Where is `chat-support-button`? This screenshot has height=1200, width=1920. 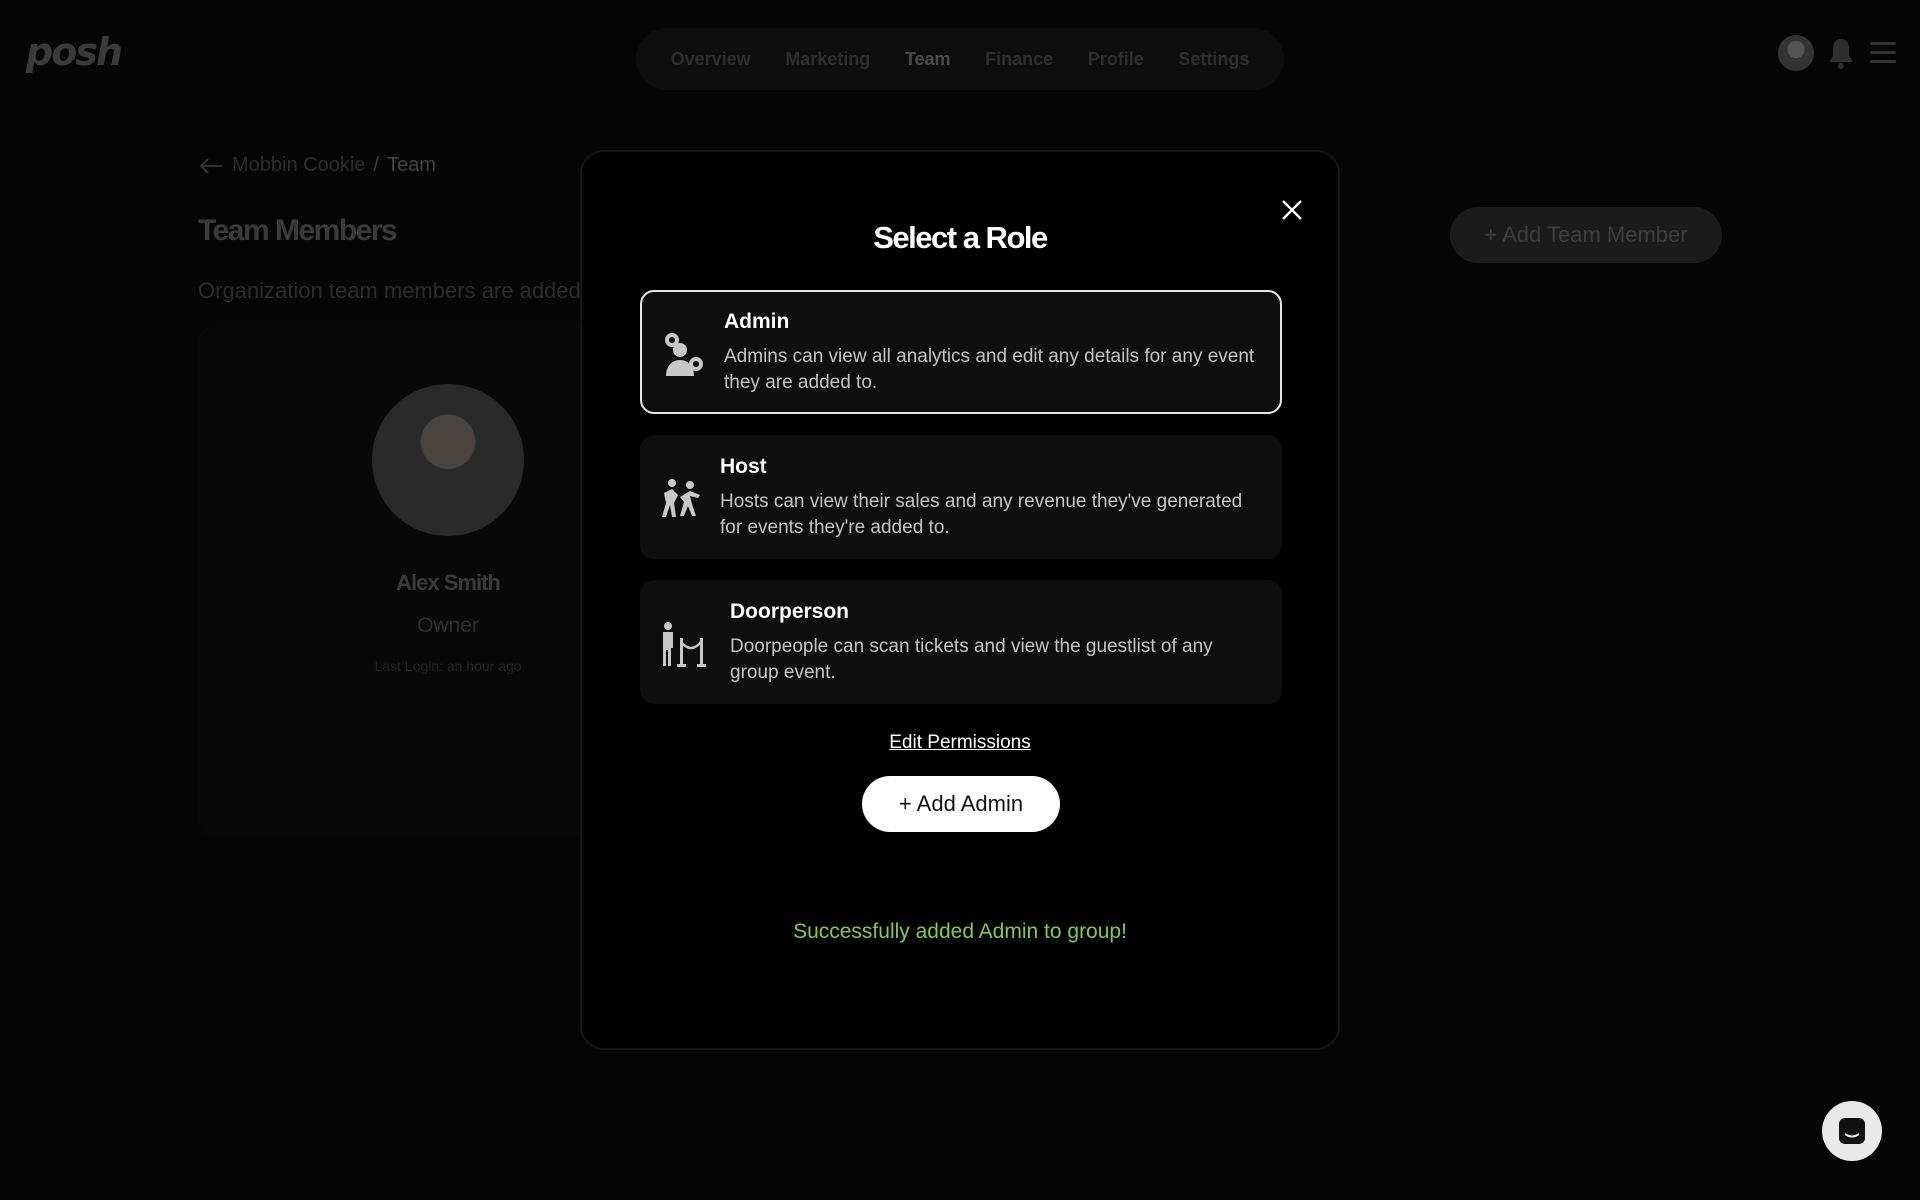 chat-support-button is located at coordinates (1852, 1131).